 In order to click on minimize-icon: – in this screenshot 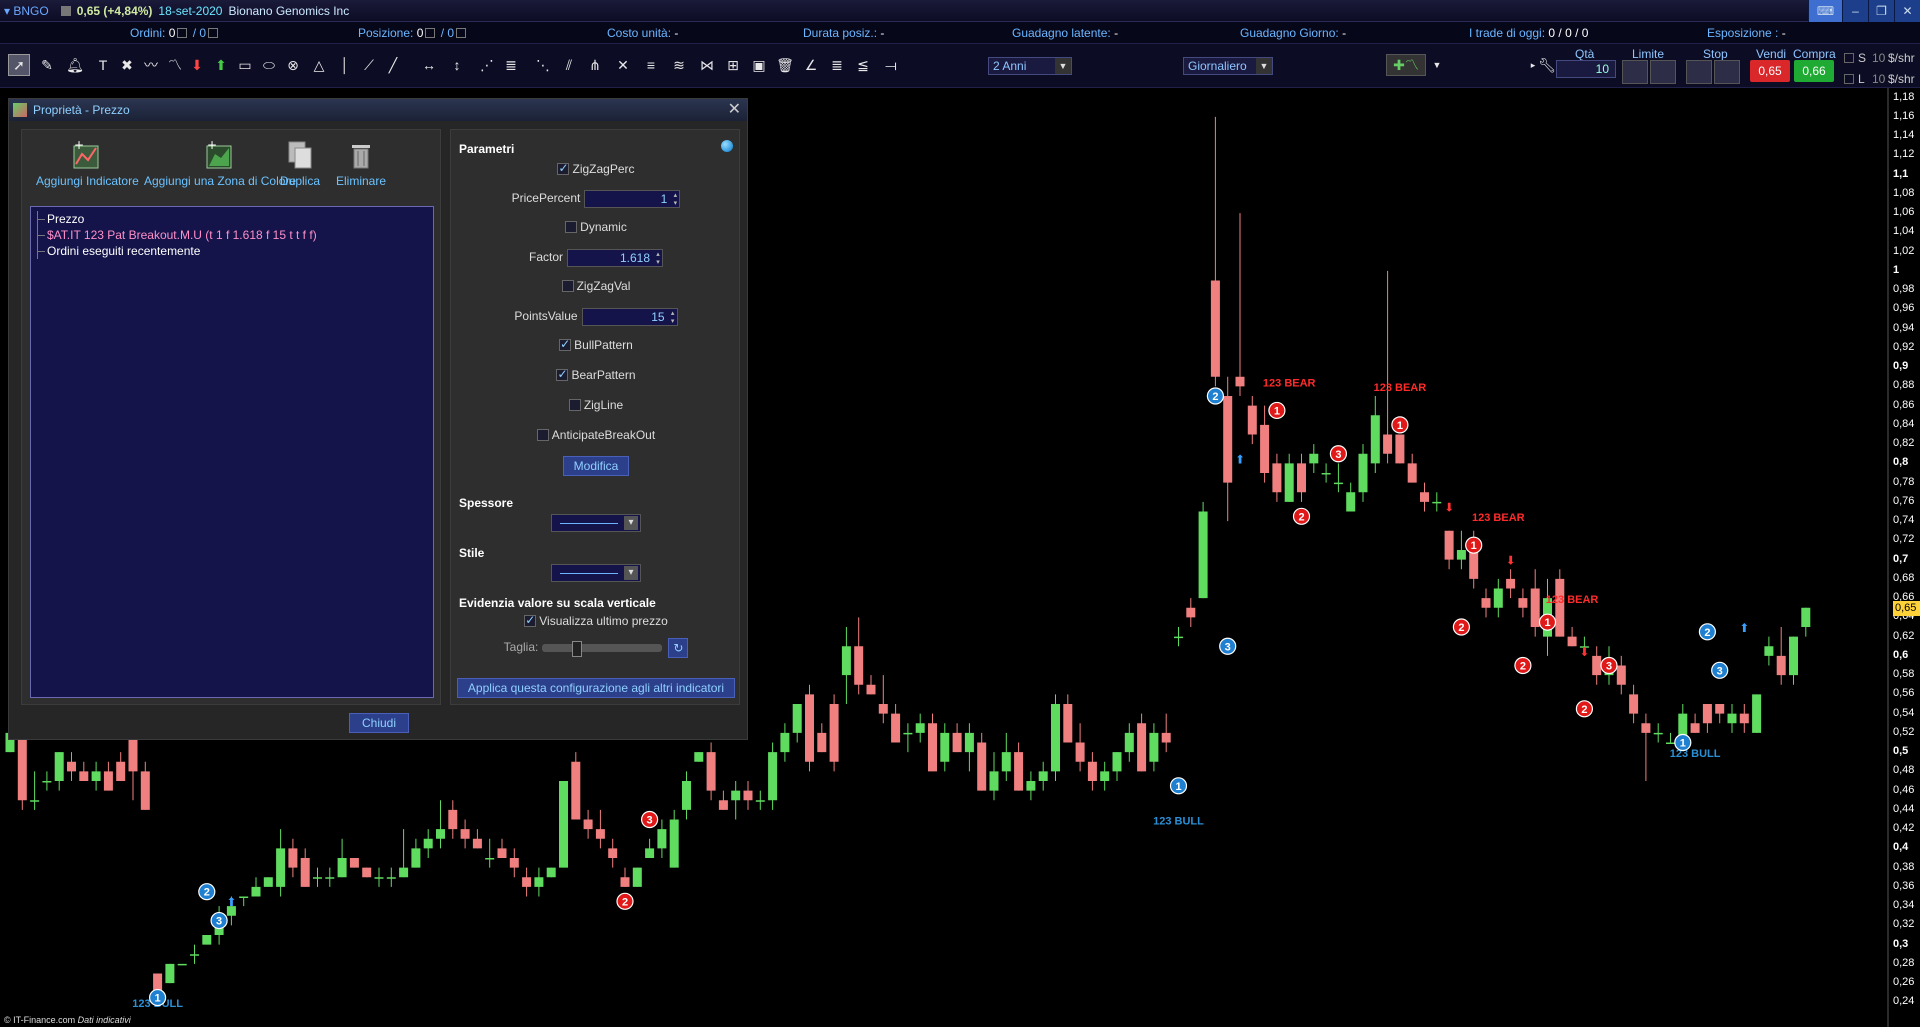, I will do `click(1855, 11)`.